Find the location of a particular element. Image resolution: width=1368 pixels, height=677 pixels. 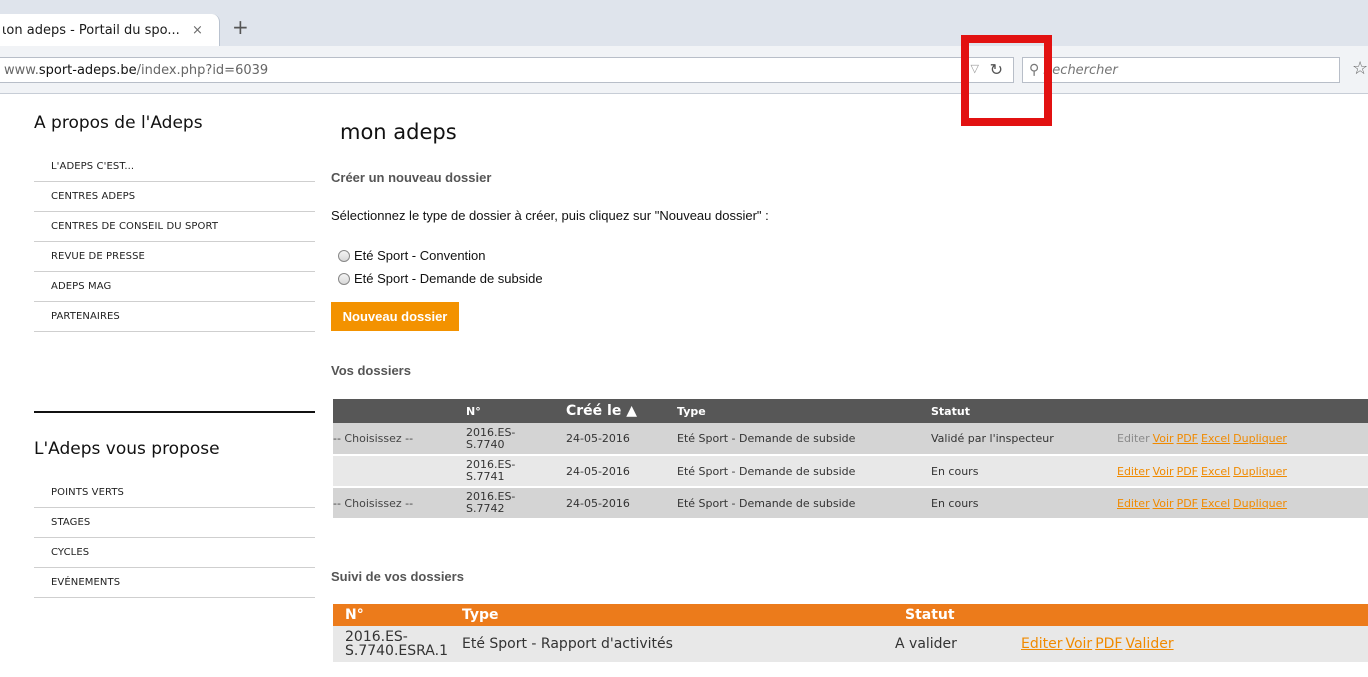

row-status: Validé par l'inspecteur is located at coordinates (1024, 439).